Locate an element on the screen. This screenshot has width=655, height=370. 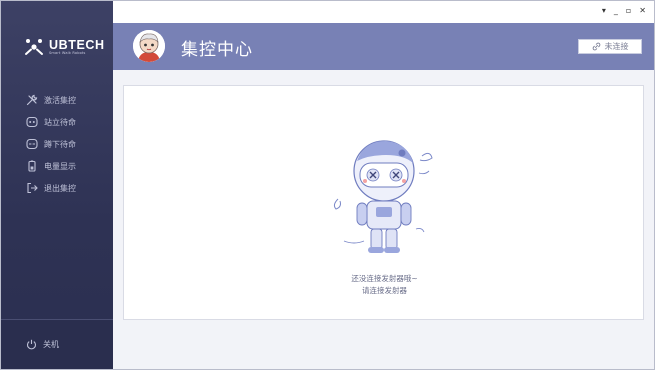
sidebar-item-label: 蹲下待命 is located at coordinates (60, 144).